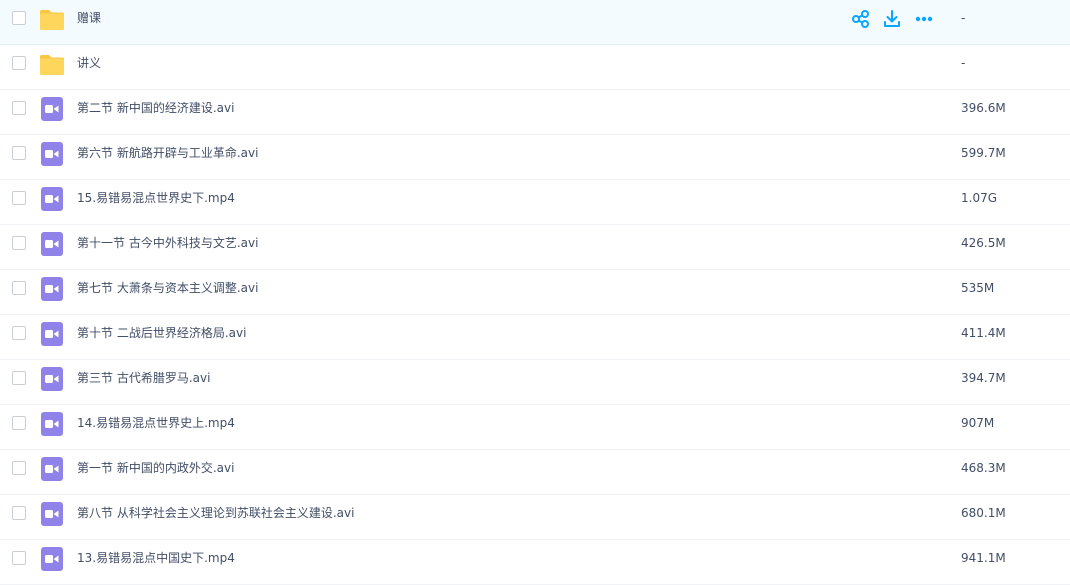 The height and width of the screenshot is (585, 1070). I want to click on file-row-5: 第十一节 古今中外科技与文艺.avi 426.5M, so click(535, 247).